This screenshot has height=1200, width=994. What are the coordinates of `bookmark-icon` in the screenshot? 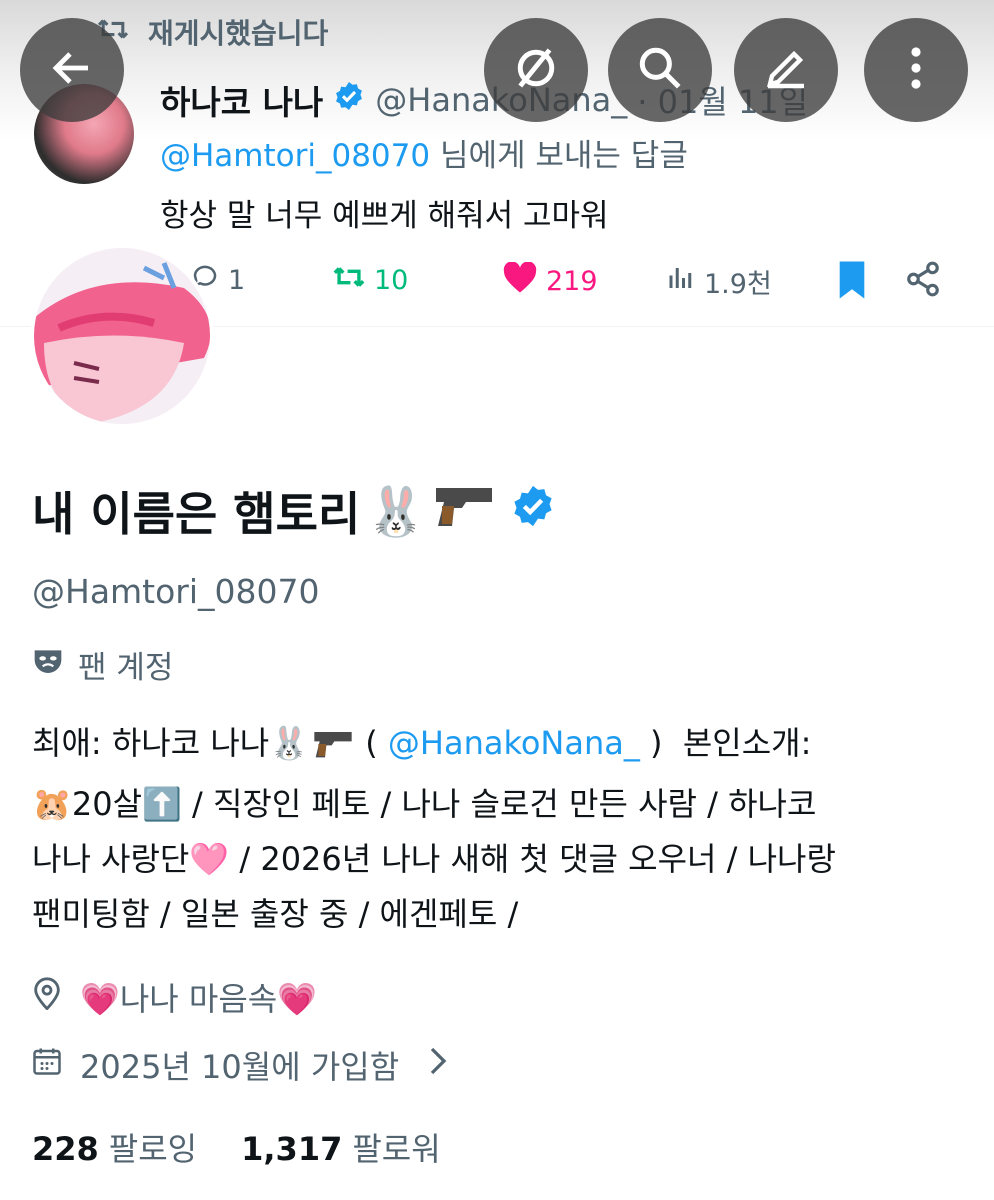 It's located at (852, 282).